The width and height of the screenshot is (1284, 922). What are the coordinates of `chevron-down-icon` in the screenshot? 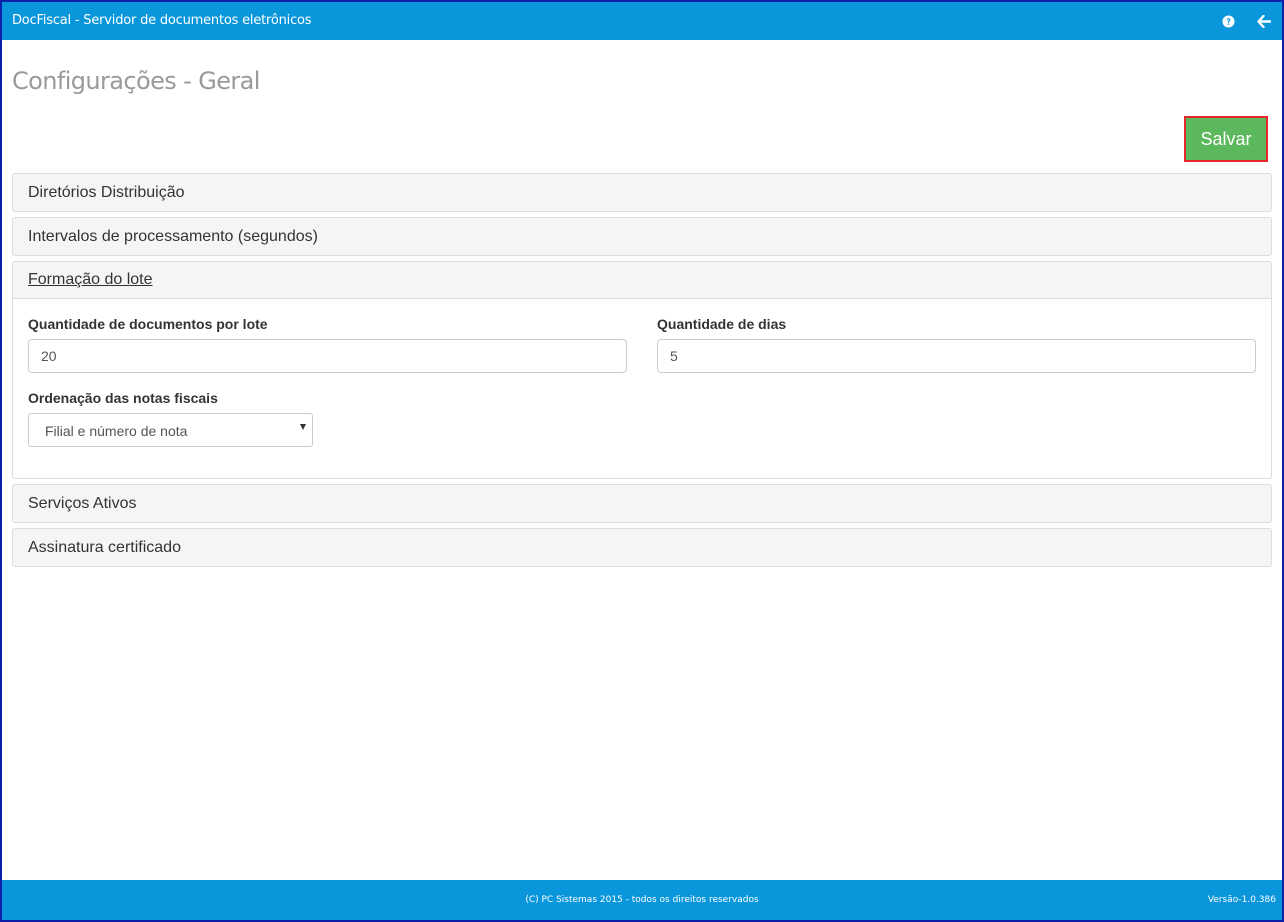 It's located at (303, 427).